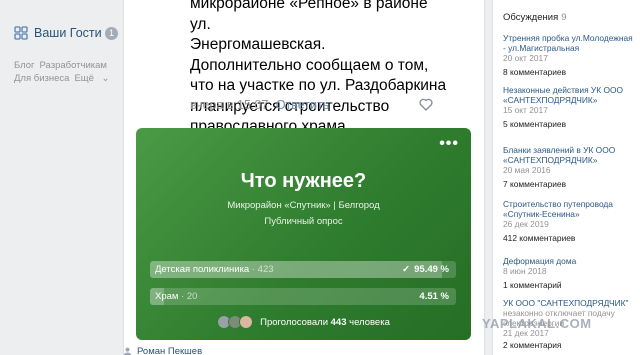 This screenshot has width=640, height=355. What do you see at coordinates (167, 296) in the screenshot?
I see `poll-option-2-label: Храм` at bounding box center [167, 296].